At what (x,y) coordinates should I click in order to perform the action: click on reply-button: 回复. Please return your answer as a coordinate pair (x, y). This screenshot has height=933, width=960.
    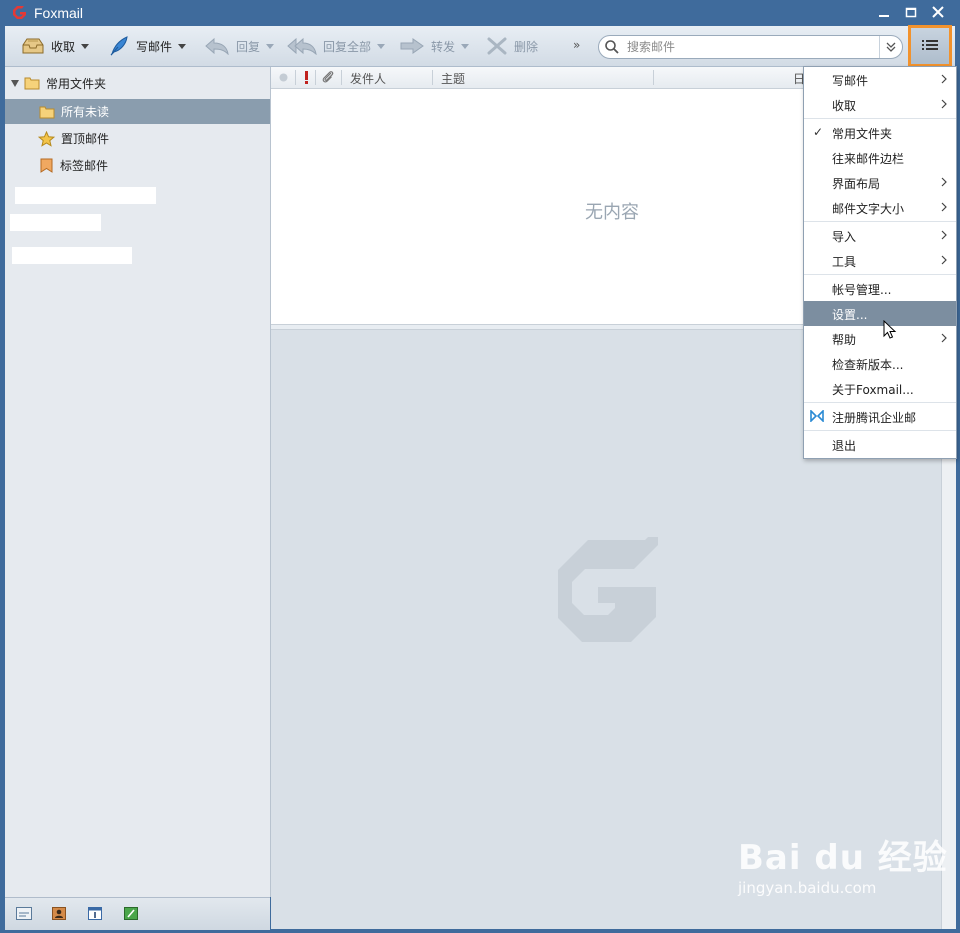
    Looking at the image, I should click on (239, 46).